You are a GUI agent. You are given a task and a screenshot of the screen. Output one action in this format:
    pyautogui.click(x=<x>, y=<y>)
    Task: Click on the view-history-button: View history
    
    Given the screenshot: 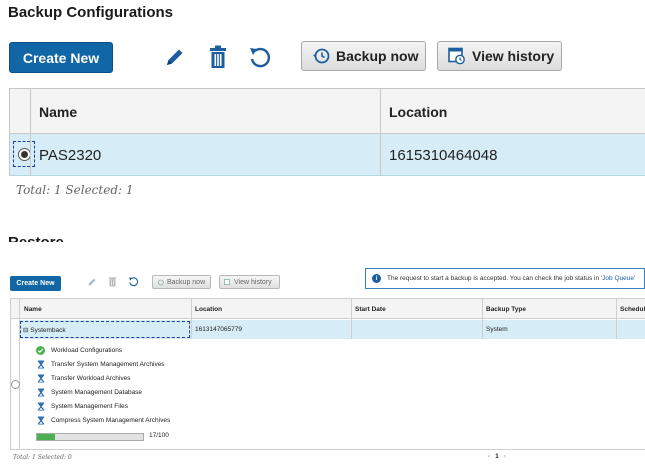 What is the action you would take?
    pyautogui.click(x=499, y=56)
    